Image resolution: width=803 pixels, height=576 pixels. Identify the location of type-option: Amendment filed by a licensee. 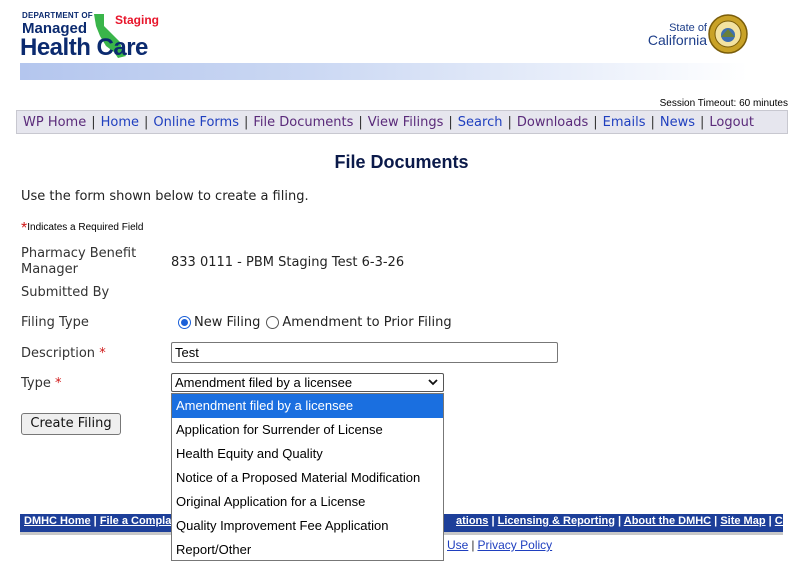
(307, 406).